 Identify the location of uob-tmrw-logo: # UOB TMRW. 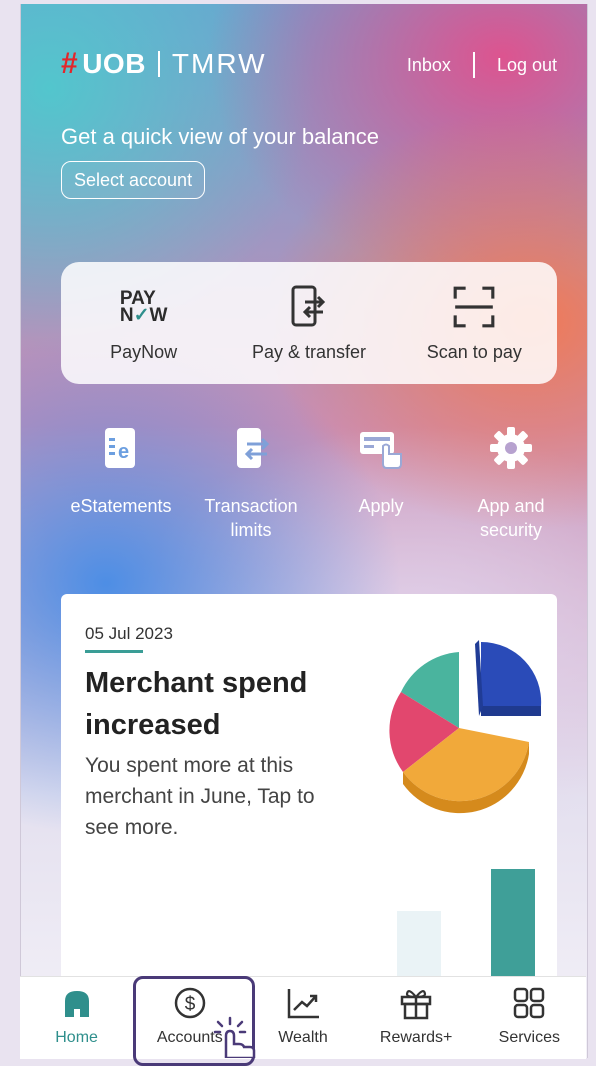
(164, 63).